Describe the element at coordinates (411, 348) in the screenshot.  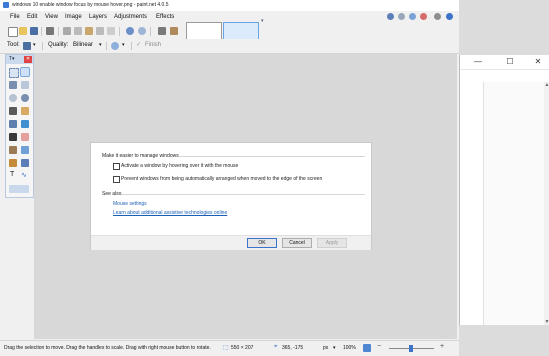
I see `zoom-slider-thumb` at that location.